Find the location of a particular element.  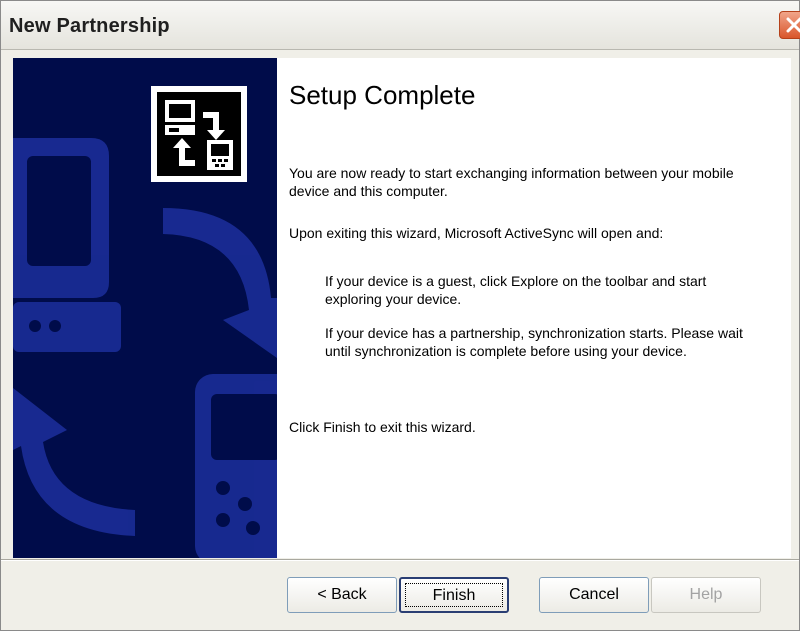

finish-button: Finish is located at coordinates (454, 595).